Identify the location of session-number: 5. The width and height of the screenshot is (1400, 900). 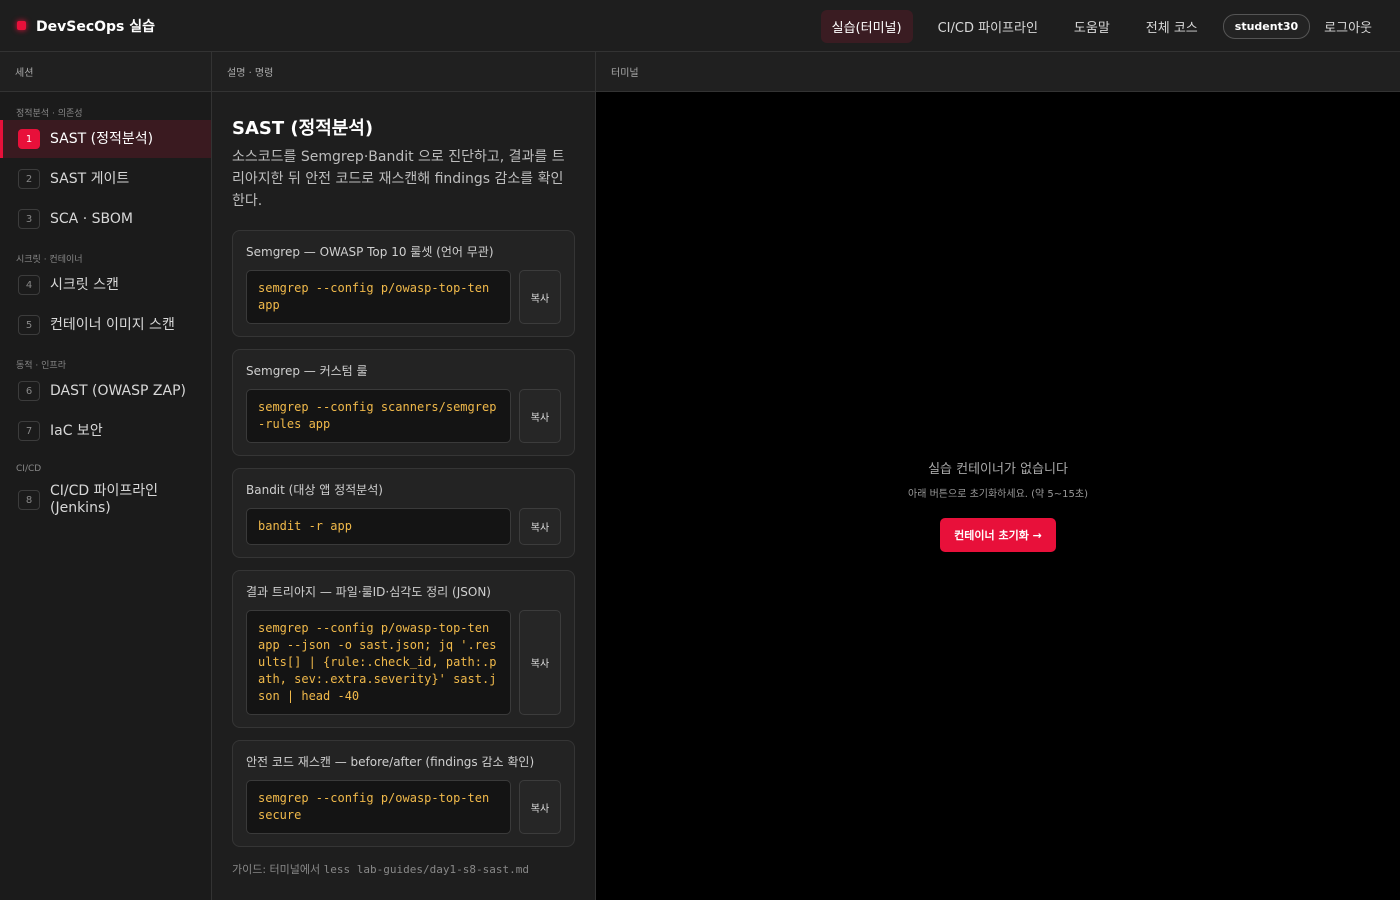
(29, 325).